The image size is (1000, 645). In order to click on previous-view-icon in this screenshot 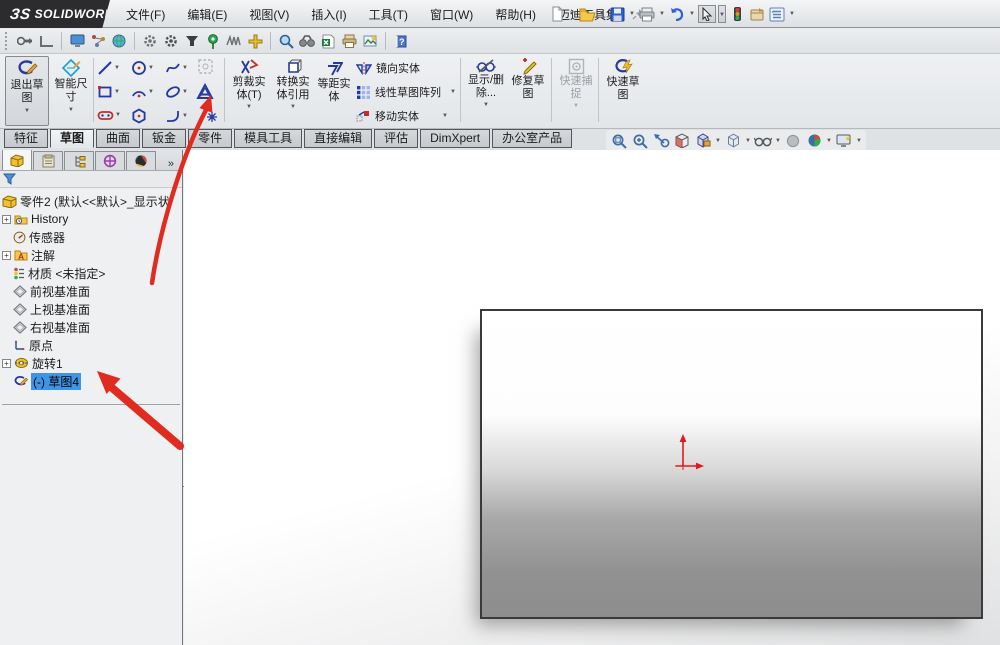, I will do `click(661, 140)`.